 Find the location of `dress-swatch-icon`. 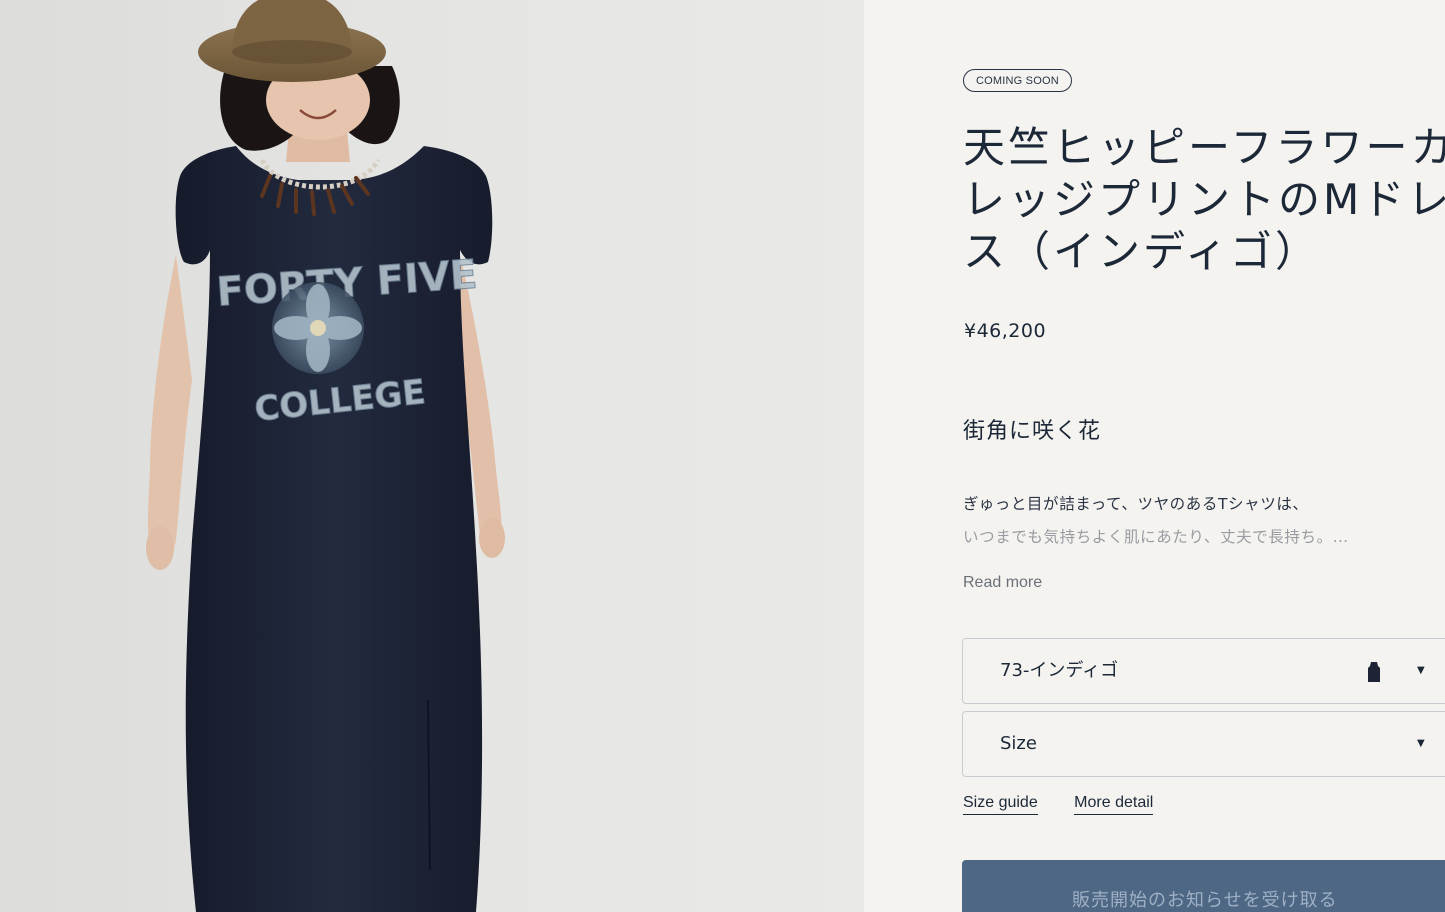

dress-swatch-icon is located at coordinates (1374, 672).